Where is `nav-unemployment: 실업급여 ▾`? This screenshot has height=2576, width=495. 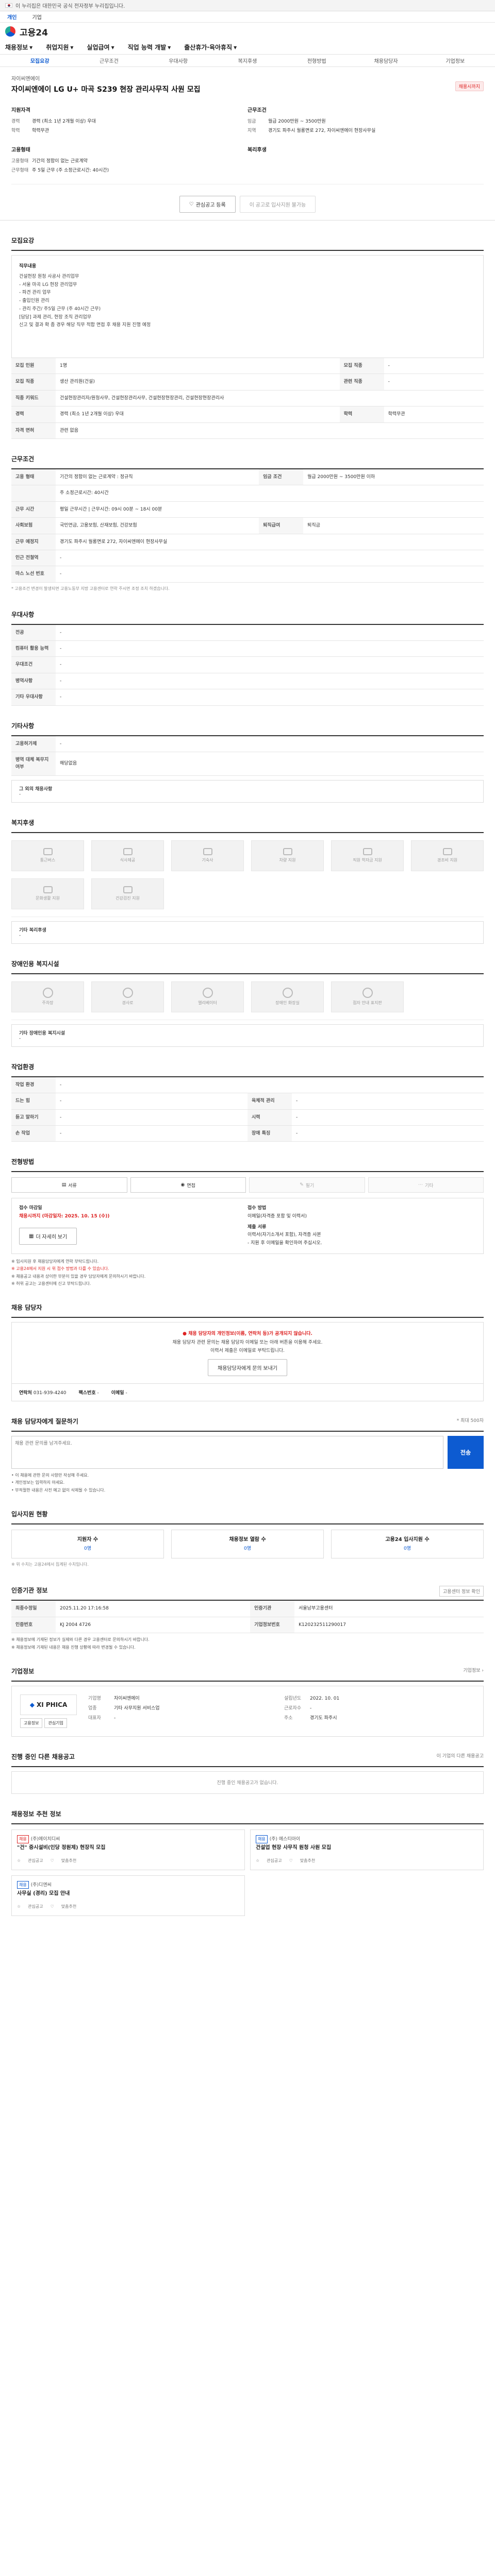
nav-unemployment: 실업급여 ▾ is located at coordinates (100, 47).